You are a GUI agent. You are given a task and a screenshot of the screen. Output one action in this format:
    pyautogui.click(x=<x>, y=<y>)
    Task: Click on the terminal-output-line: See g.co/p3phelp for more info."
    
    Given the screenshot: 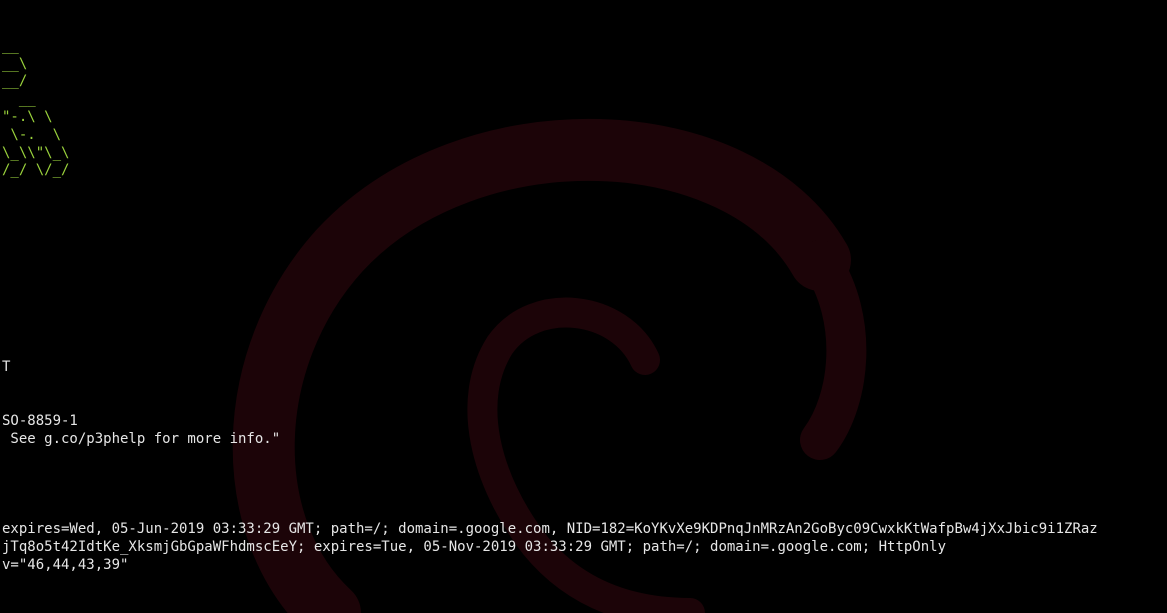 What is the action you would take?
    pyautogui.click(x=141, y=439)
    